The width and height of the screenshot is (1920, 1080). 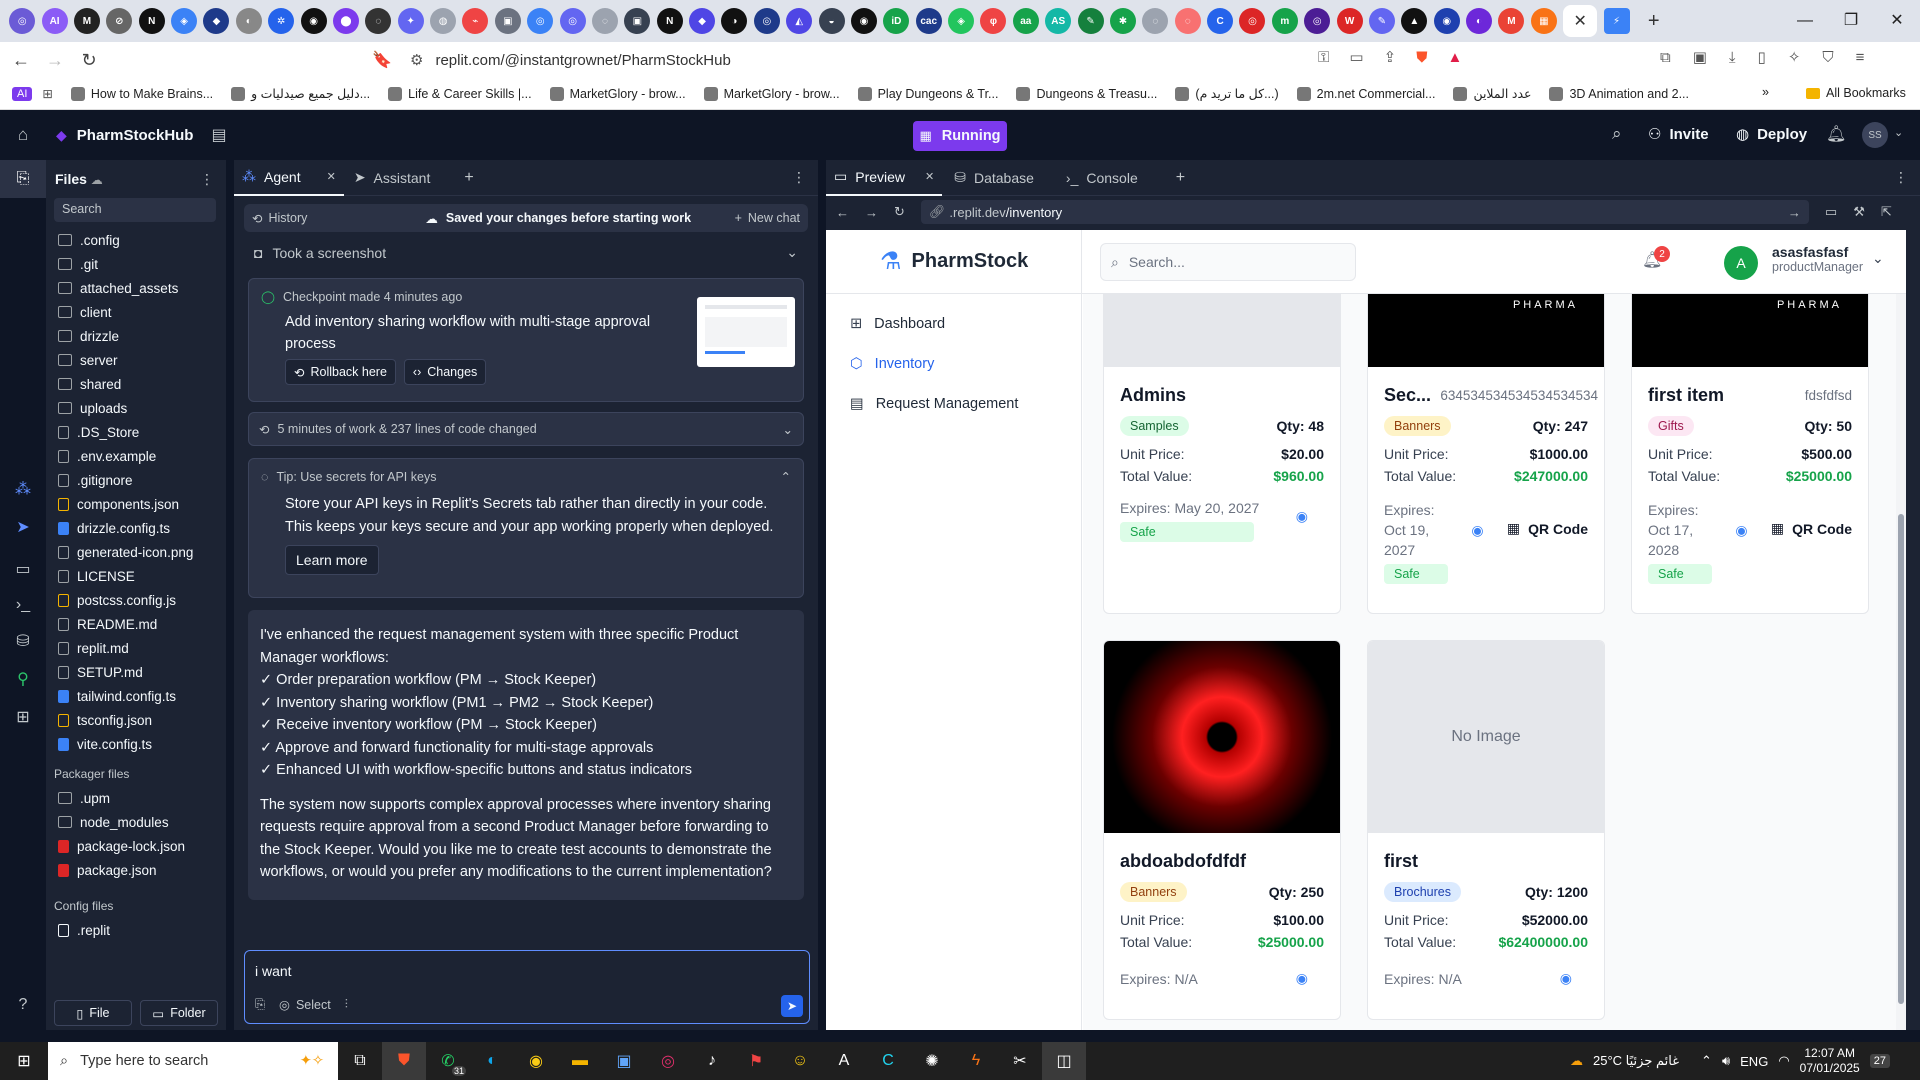 I want to click on tab-assistant: ➤ Assistant, so click(x=392, y=177).